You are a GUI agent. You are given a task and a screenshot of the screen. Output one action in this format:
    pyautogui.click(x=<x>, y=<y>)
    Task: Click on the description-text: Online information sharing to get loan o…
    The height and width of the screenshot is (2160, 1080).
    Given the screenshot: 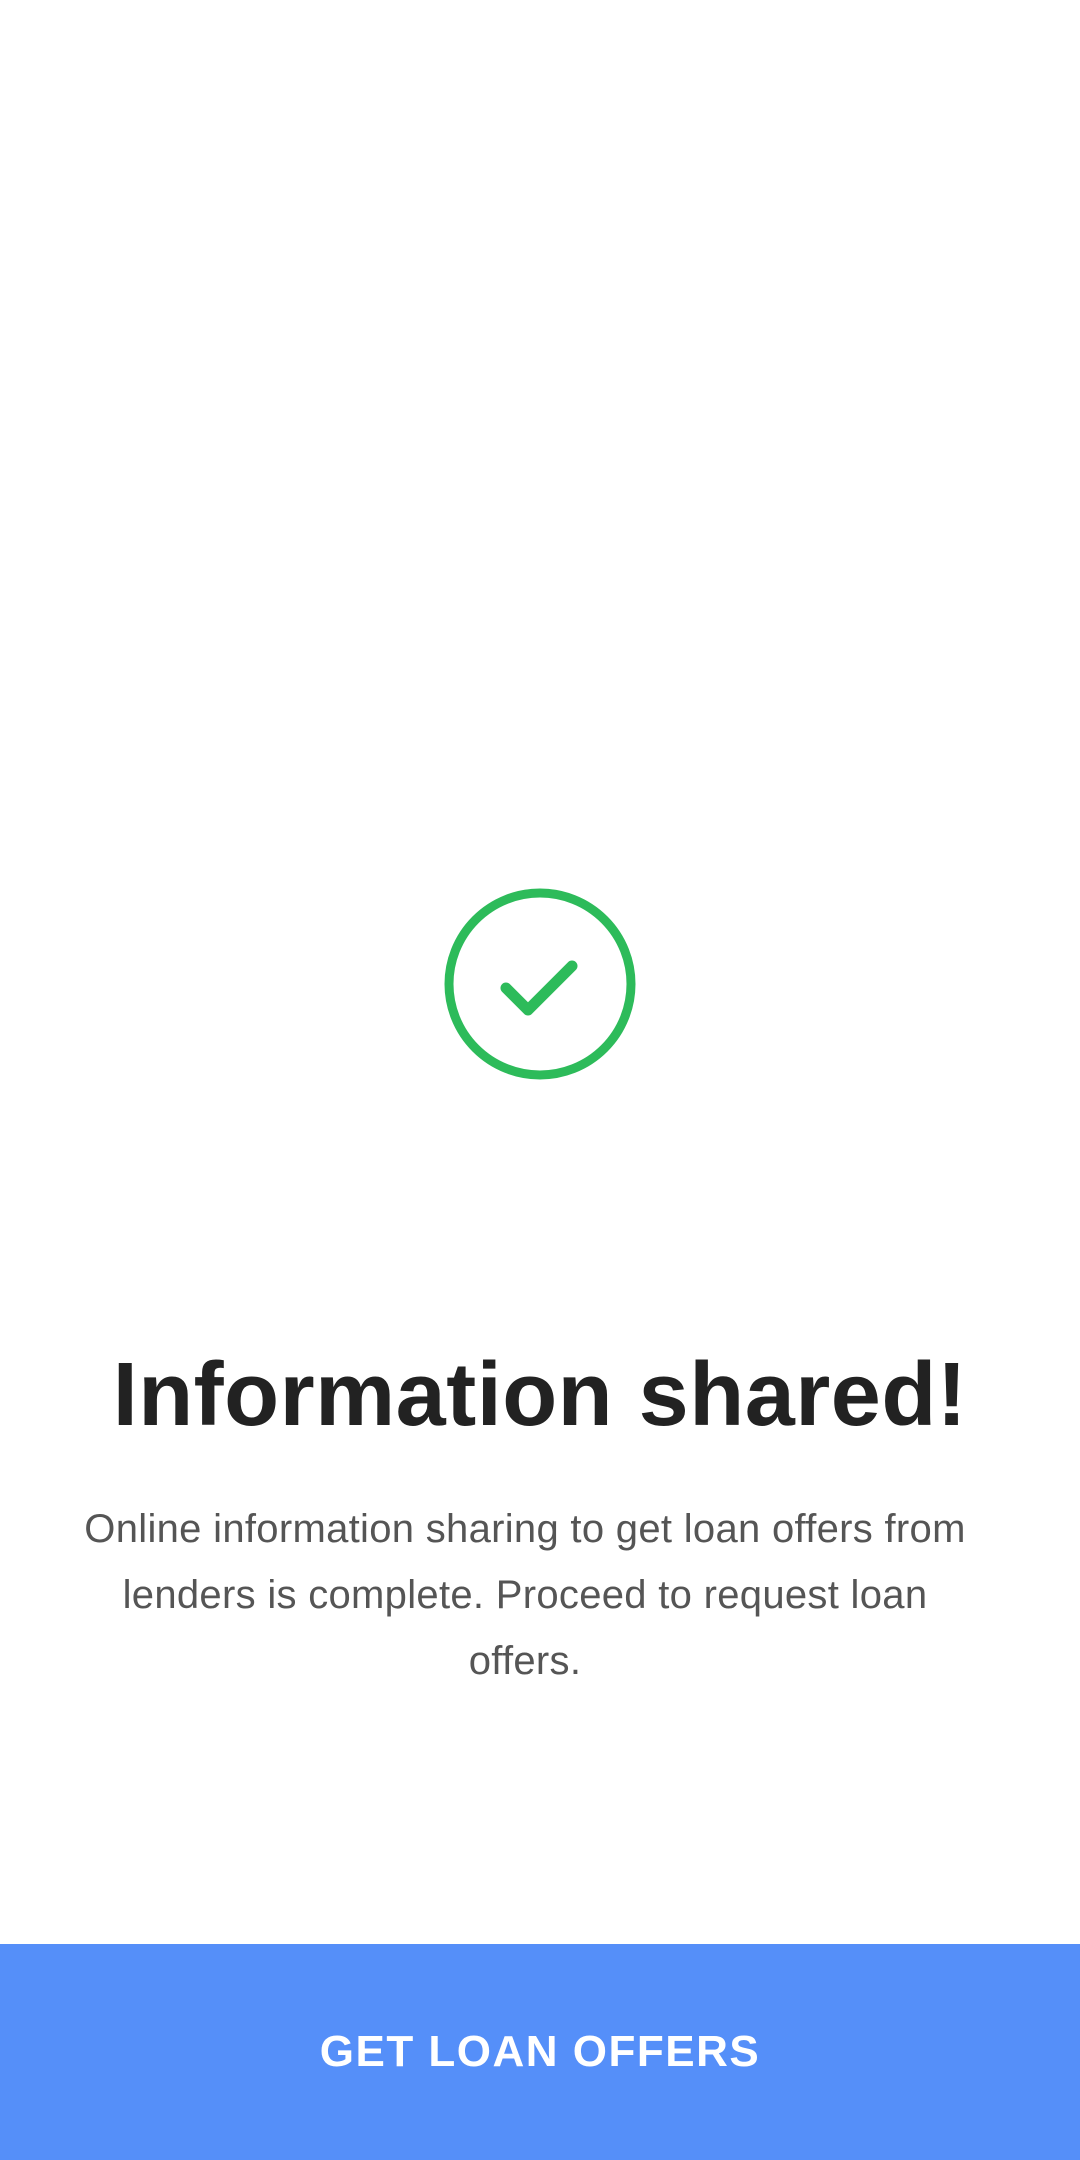 What is the action you would take?
    pyautogui.click(x=525, y=1595)
    